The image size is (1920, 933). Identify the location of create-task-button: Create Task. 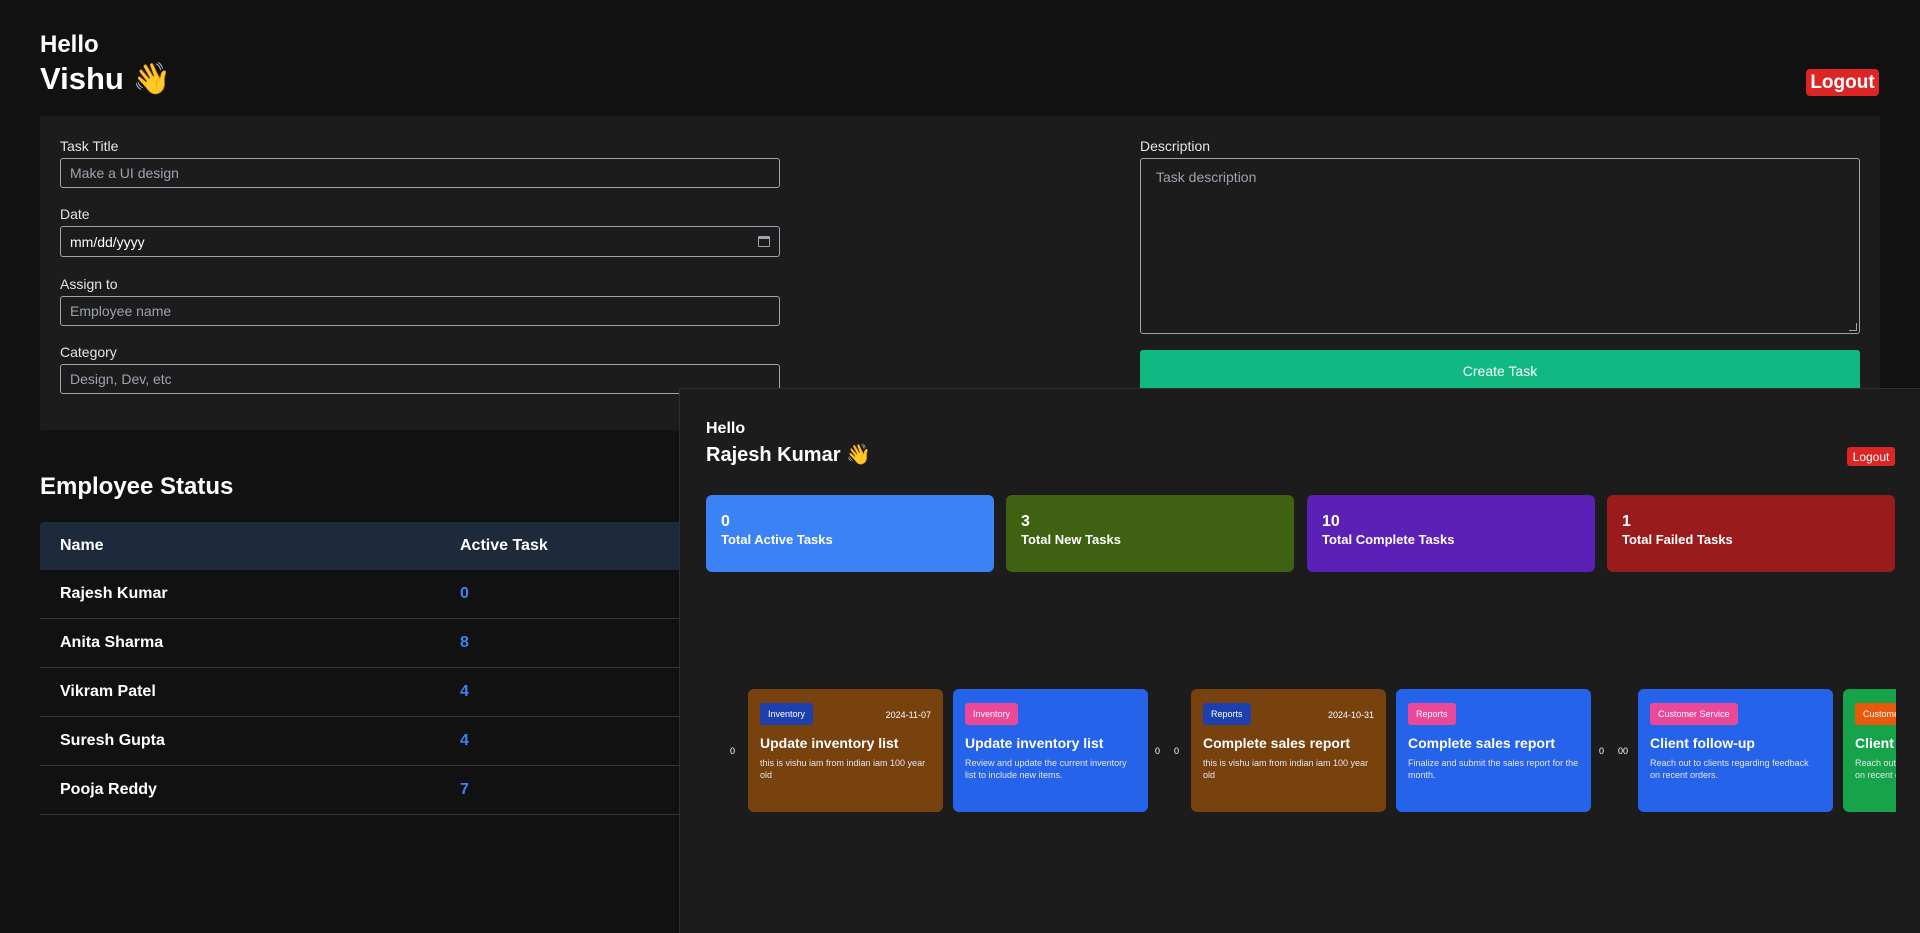
(1500, 371).